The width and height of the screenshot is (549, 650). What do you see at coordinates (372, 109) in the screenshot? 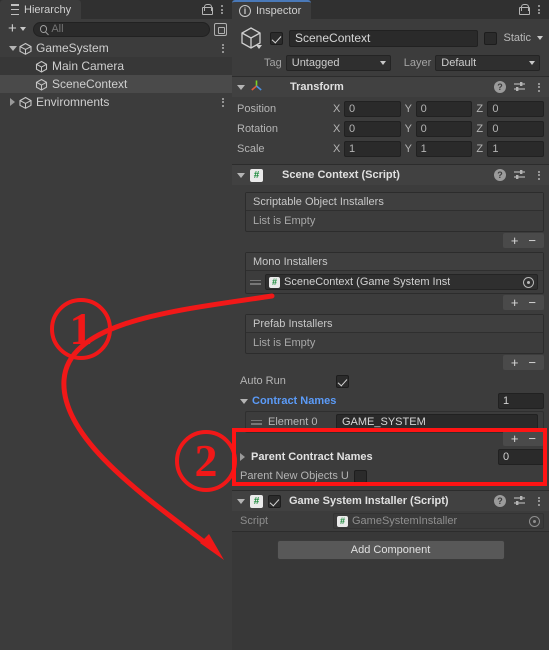
I see `transform-position-x-field: 0` at bounding box center [372, 109].